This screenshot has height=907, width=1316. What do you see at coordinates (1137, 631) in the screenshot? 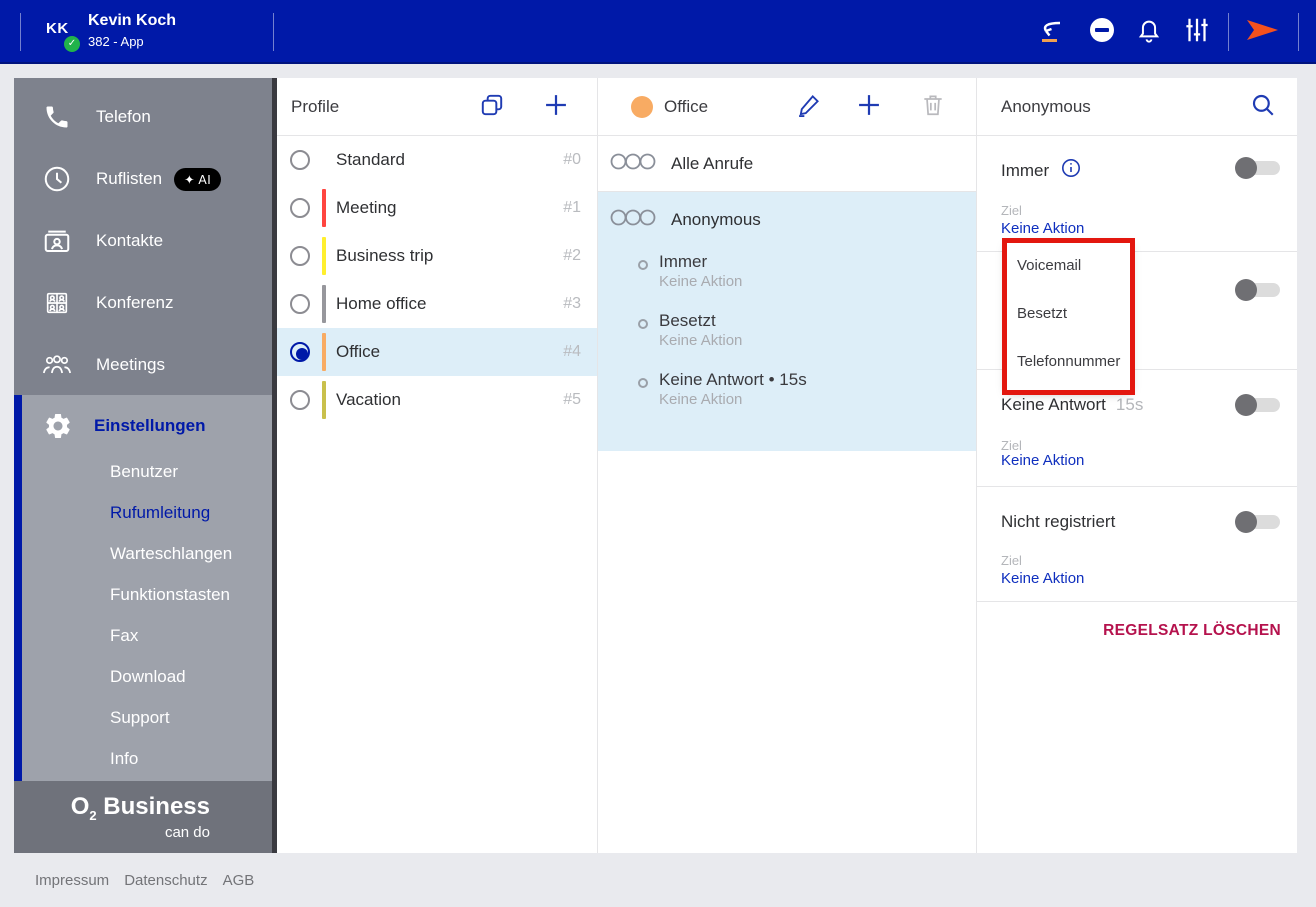
I see `delete-ruleset-button: REGELSATZ LÖSCHEN` at bounding box center [1137, 631].